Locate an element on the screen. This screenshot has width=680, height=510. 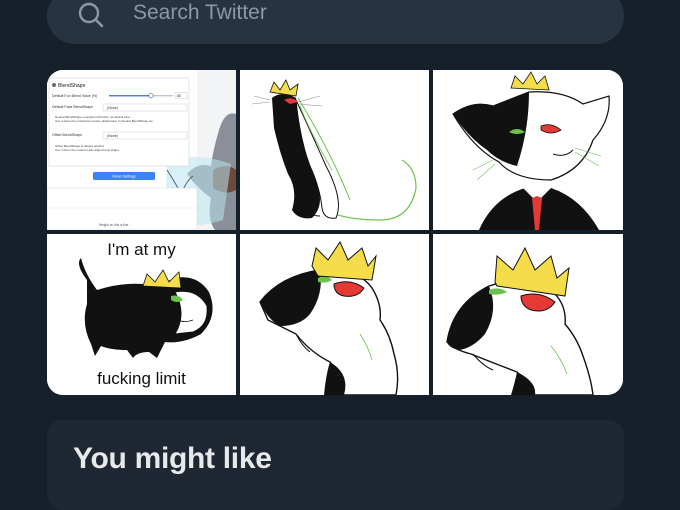
cat-sitting-image is located at coordinates (334, 150).